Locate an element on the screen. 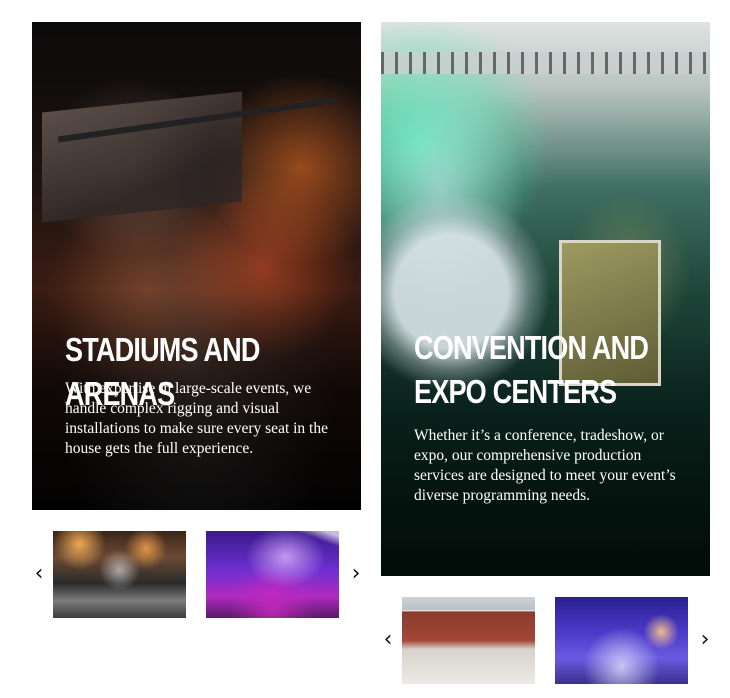  card-title: Convention and Expo Centers is located at coordinates (531, 369).